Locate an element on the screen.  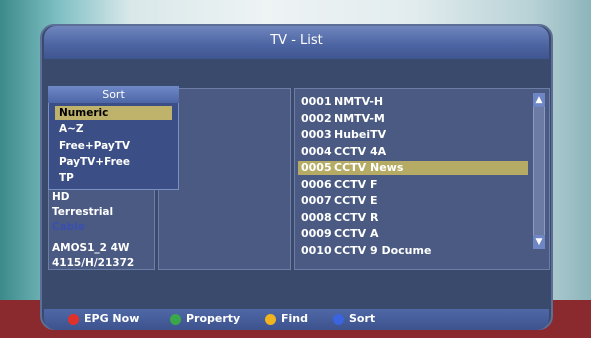
channel-row: 0006 CCTV F is located at coordinates (413, 185).